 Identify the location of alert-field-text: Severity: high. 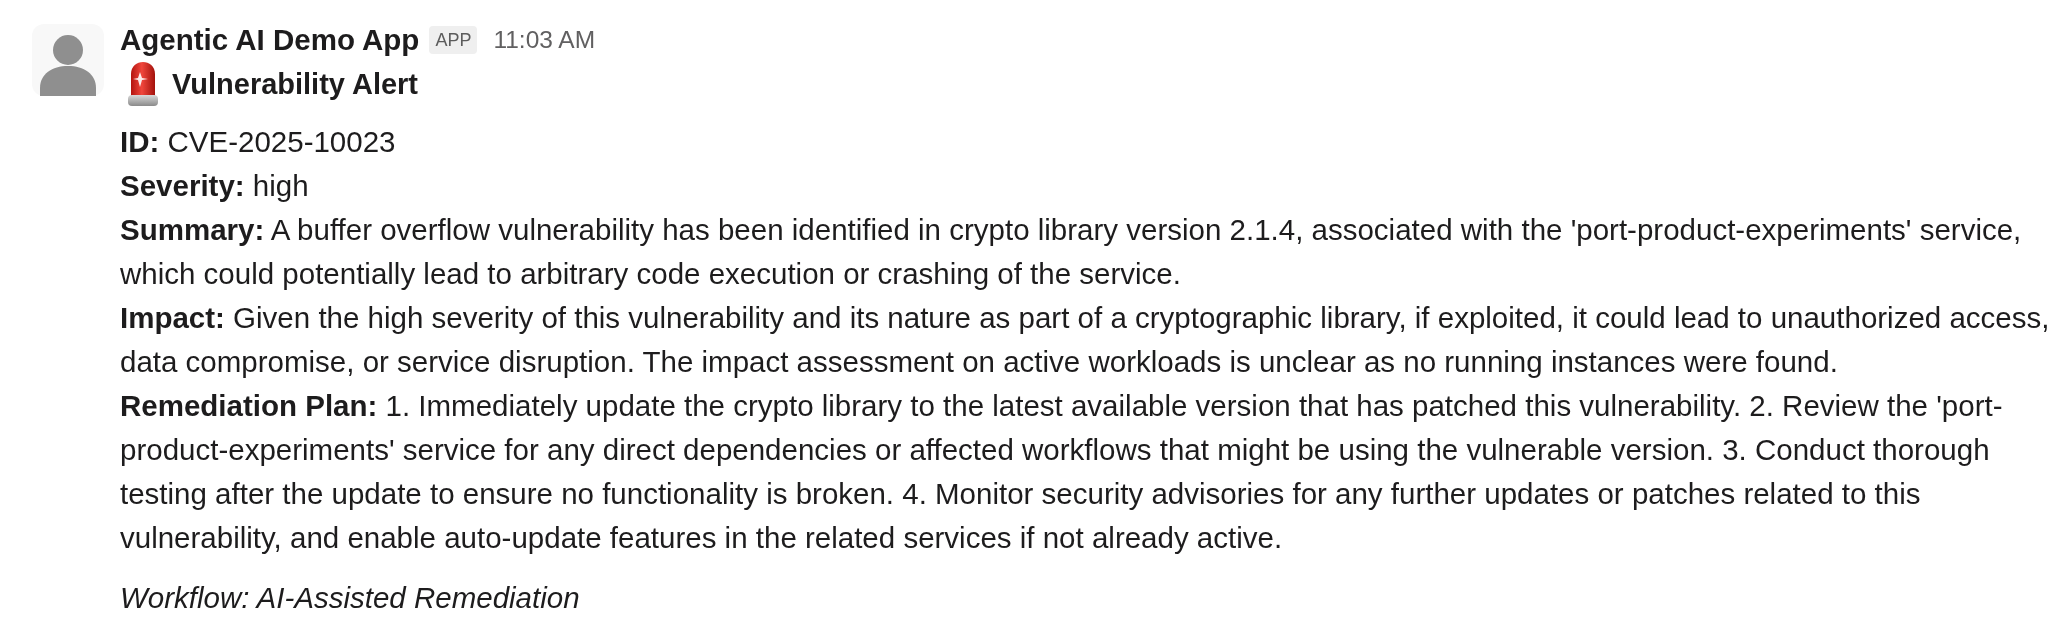
(215, 186).